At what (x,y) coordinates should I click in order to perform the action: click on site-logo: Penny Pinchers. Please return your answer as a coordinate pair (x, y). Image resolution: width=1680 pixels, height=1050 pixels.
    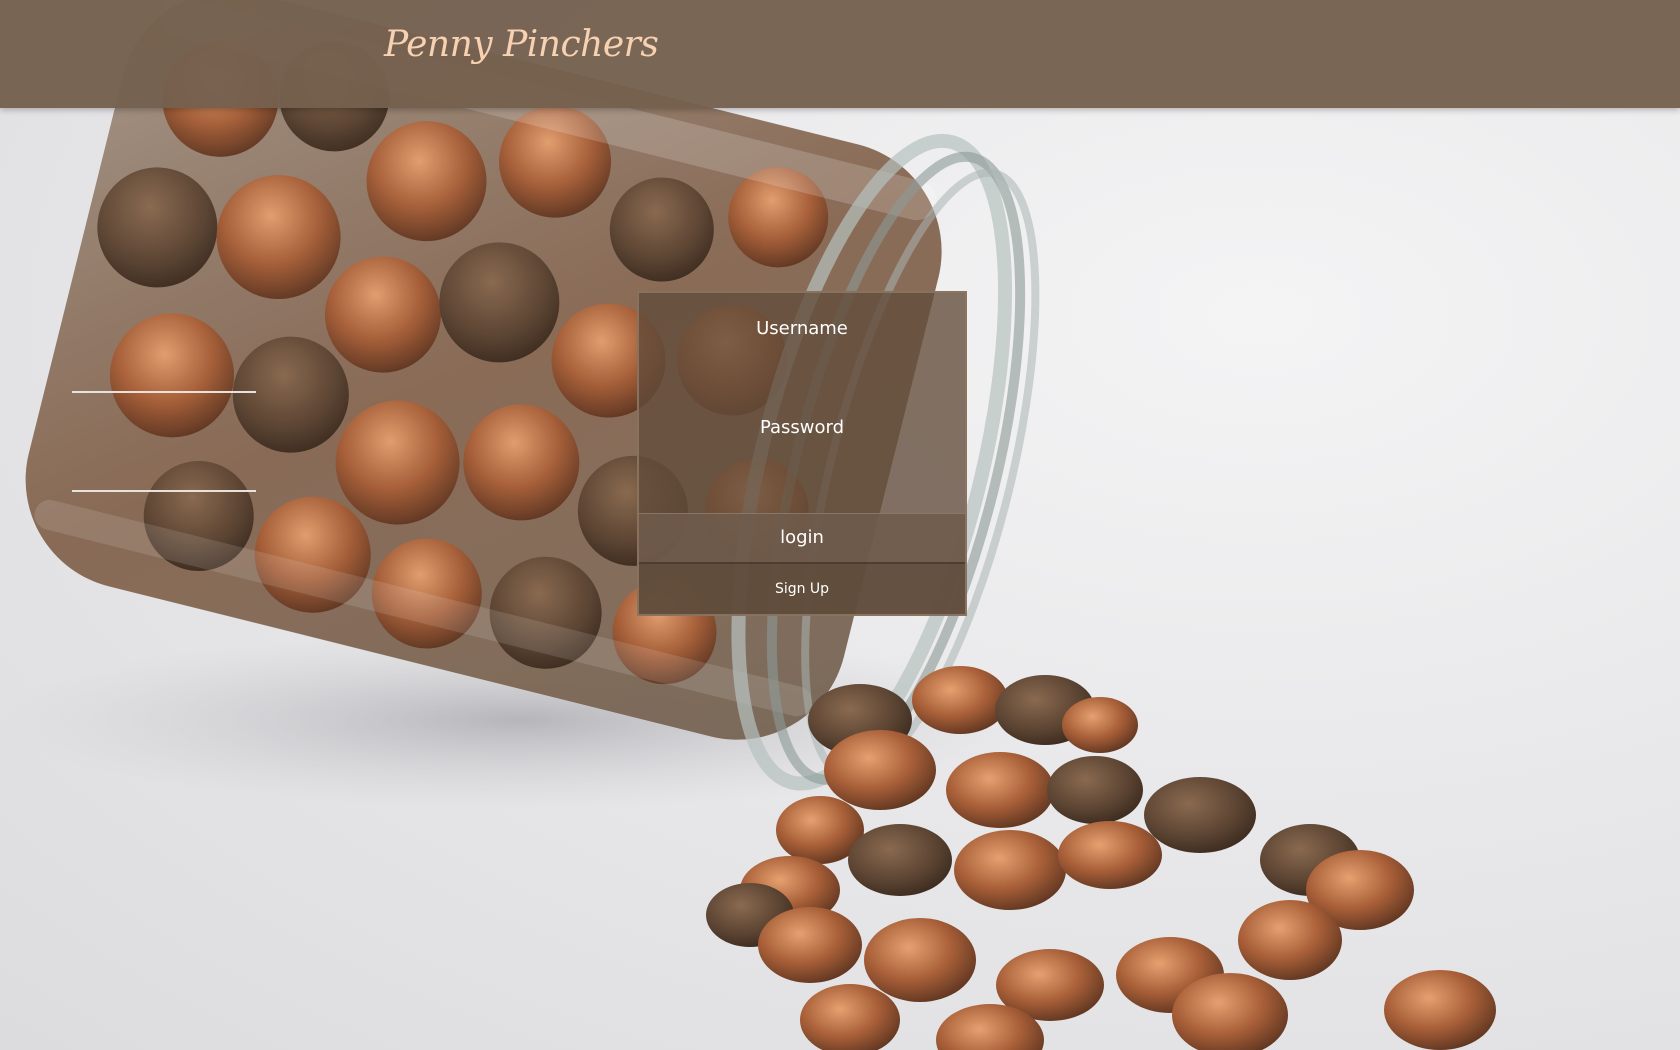
    Looking at the image, I should click on (521, 44).